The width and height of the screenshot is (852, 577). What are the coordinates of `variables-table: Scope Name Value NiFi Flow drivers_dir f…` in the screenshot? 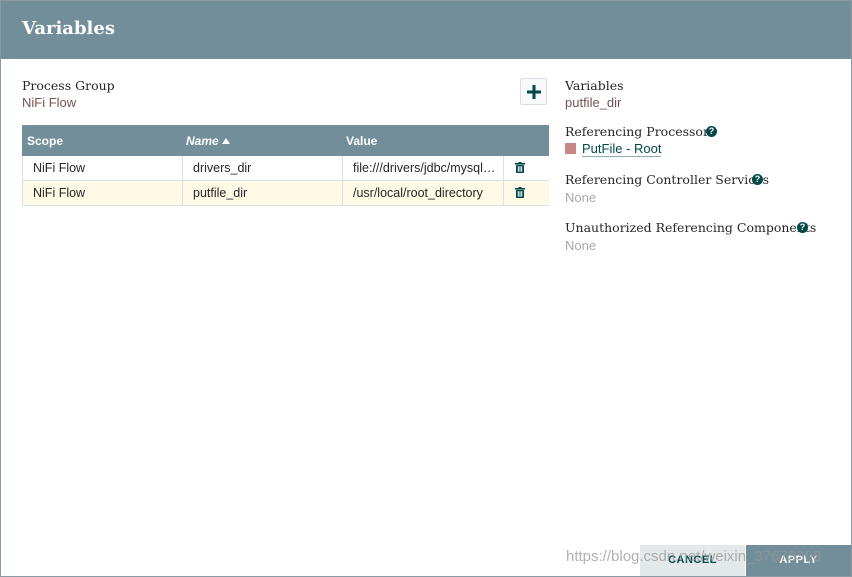 It's located at (285, 165).